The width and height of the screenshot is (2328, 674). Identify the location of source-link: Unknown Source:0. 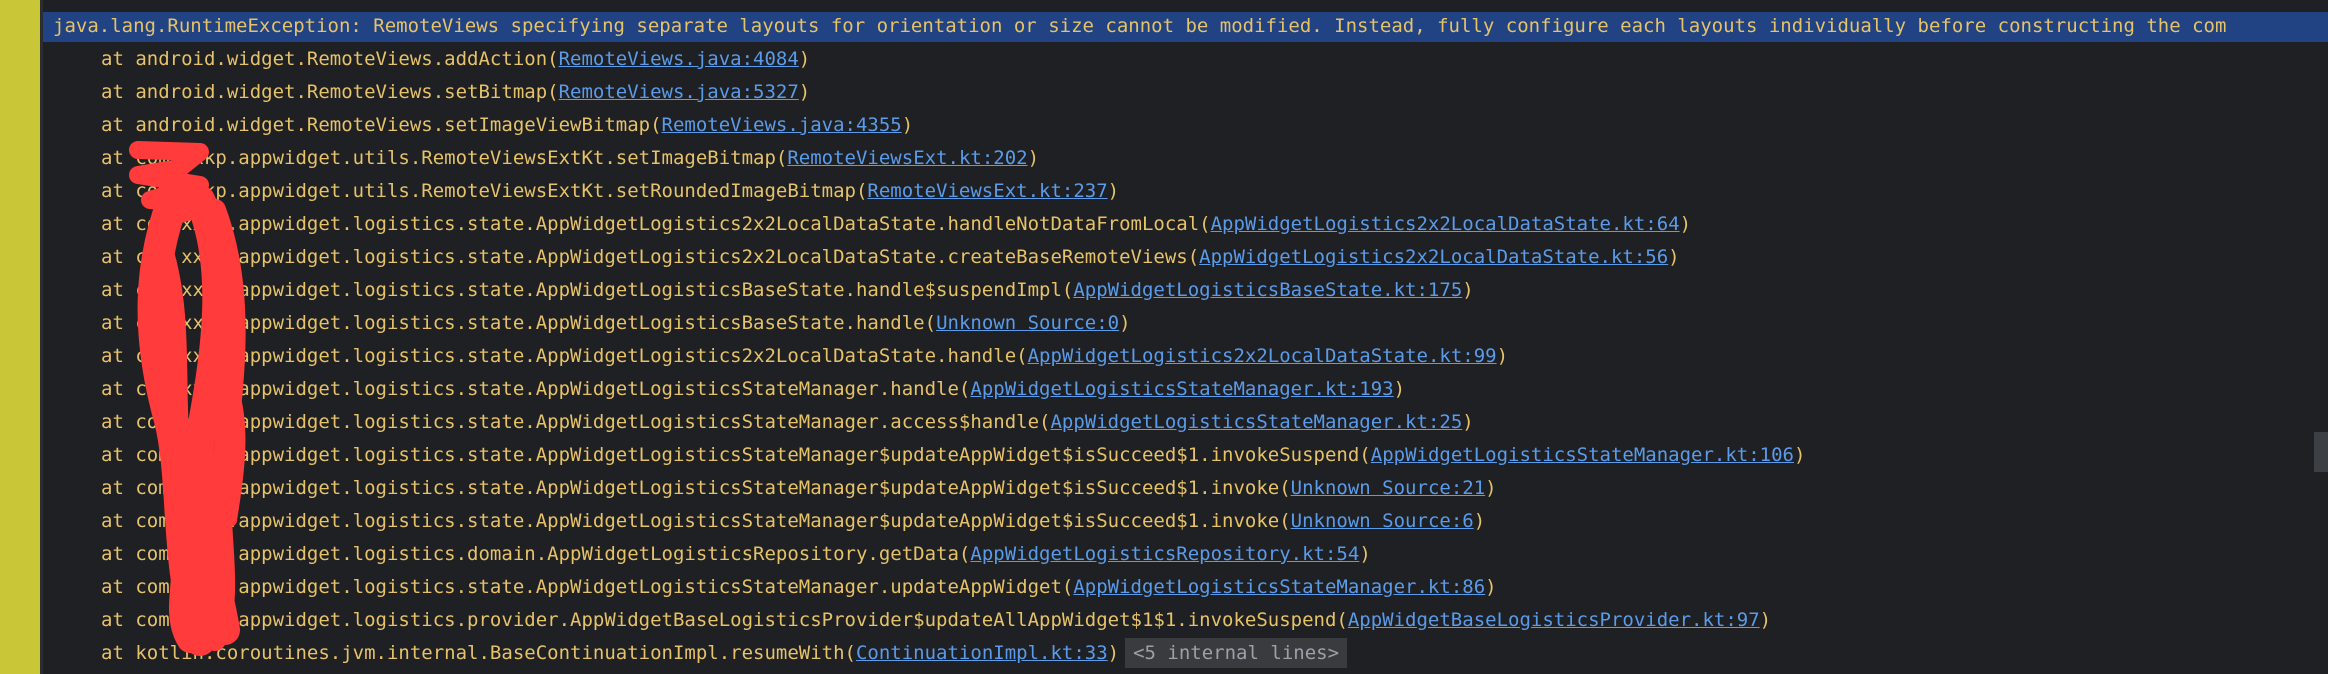
(1027, 323).